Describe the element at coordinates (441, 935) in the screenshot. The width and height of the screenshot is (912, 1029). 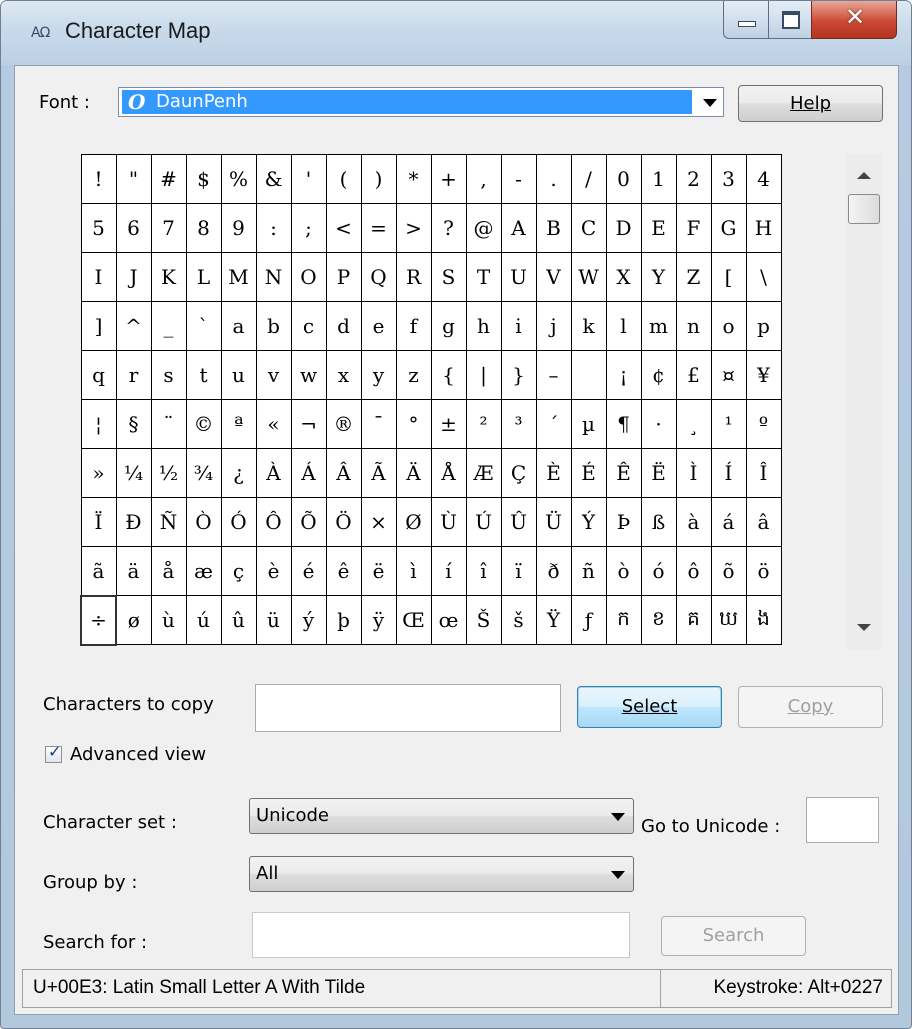
I see `search-input` at that location.